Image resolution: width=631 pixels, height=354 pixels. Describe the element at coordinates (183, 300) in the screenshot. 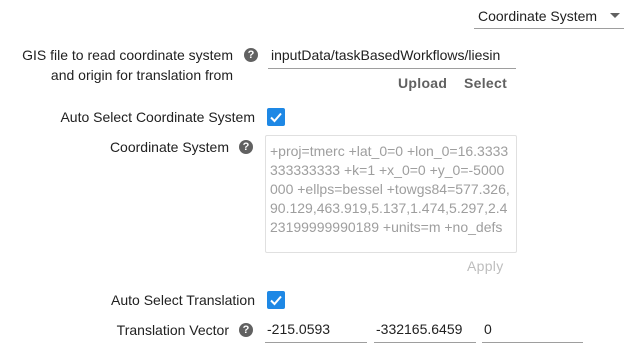

I see `auto-select-translation-label: Auto Select Translation` at that location.